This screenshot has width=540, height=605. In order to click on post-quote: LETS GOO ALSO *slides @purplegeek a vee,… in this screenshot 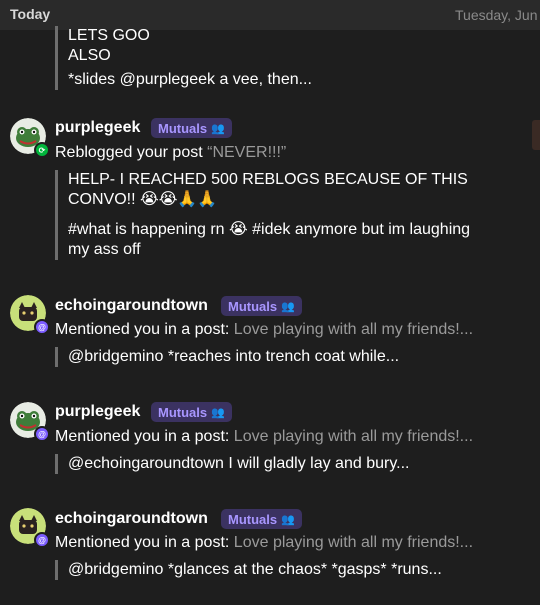, I will do `click(183, 58)`.